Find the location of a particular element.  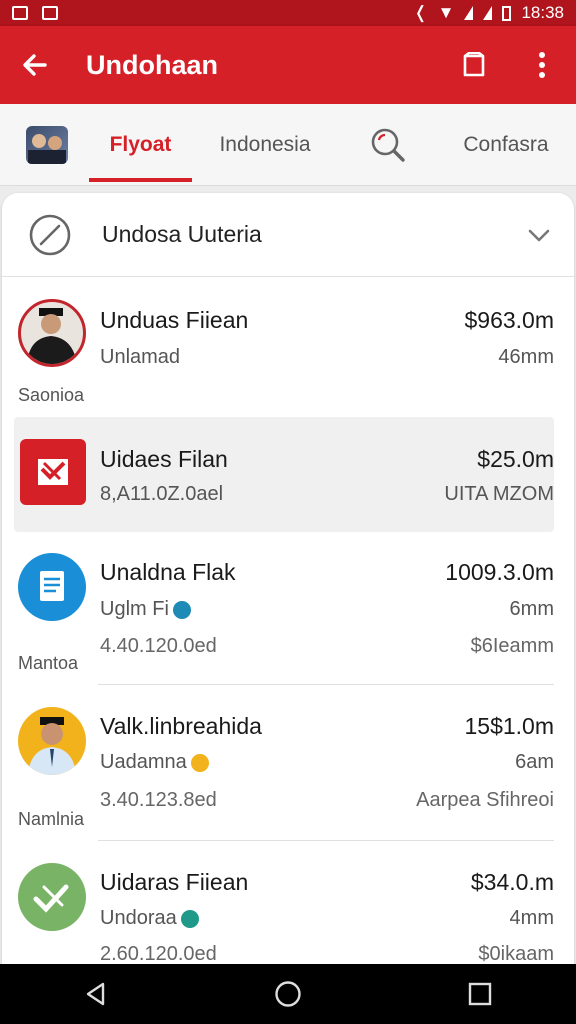

app-bar: Undohaan is located at coordinates (288, 65).